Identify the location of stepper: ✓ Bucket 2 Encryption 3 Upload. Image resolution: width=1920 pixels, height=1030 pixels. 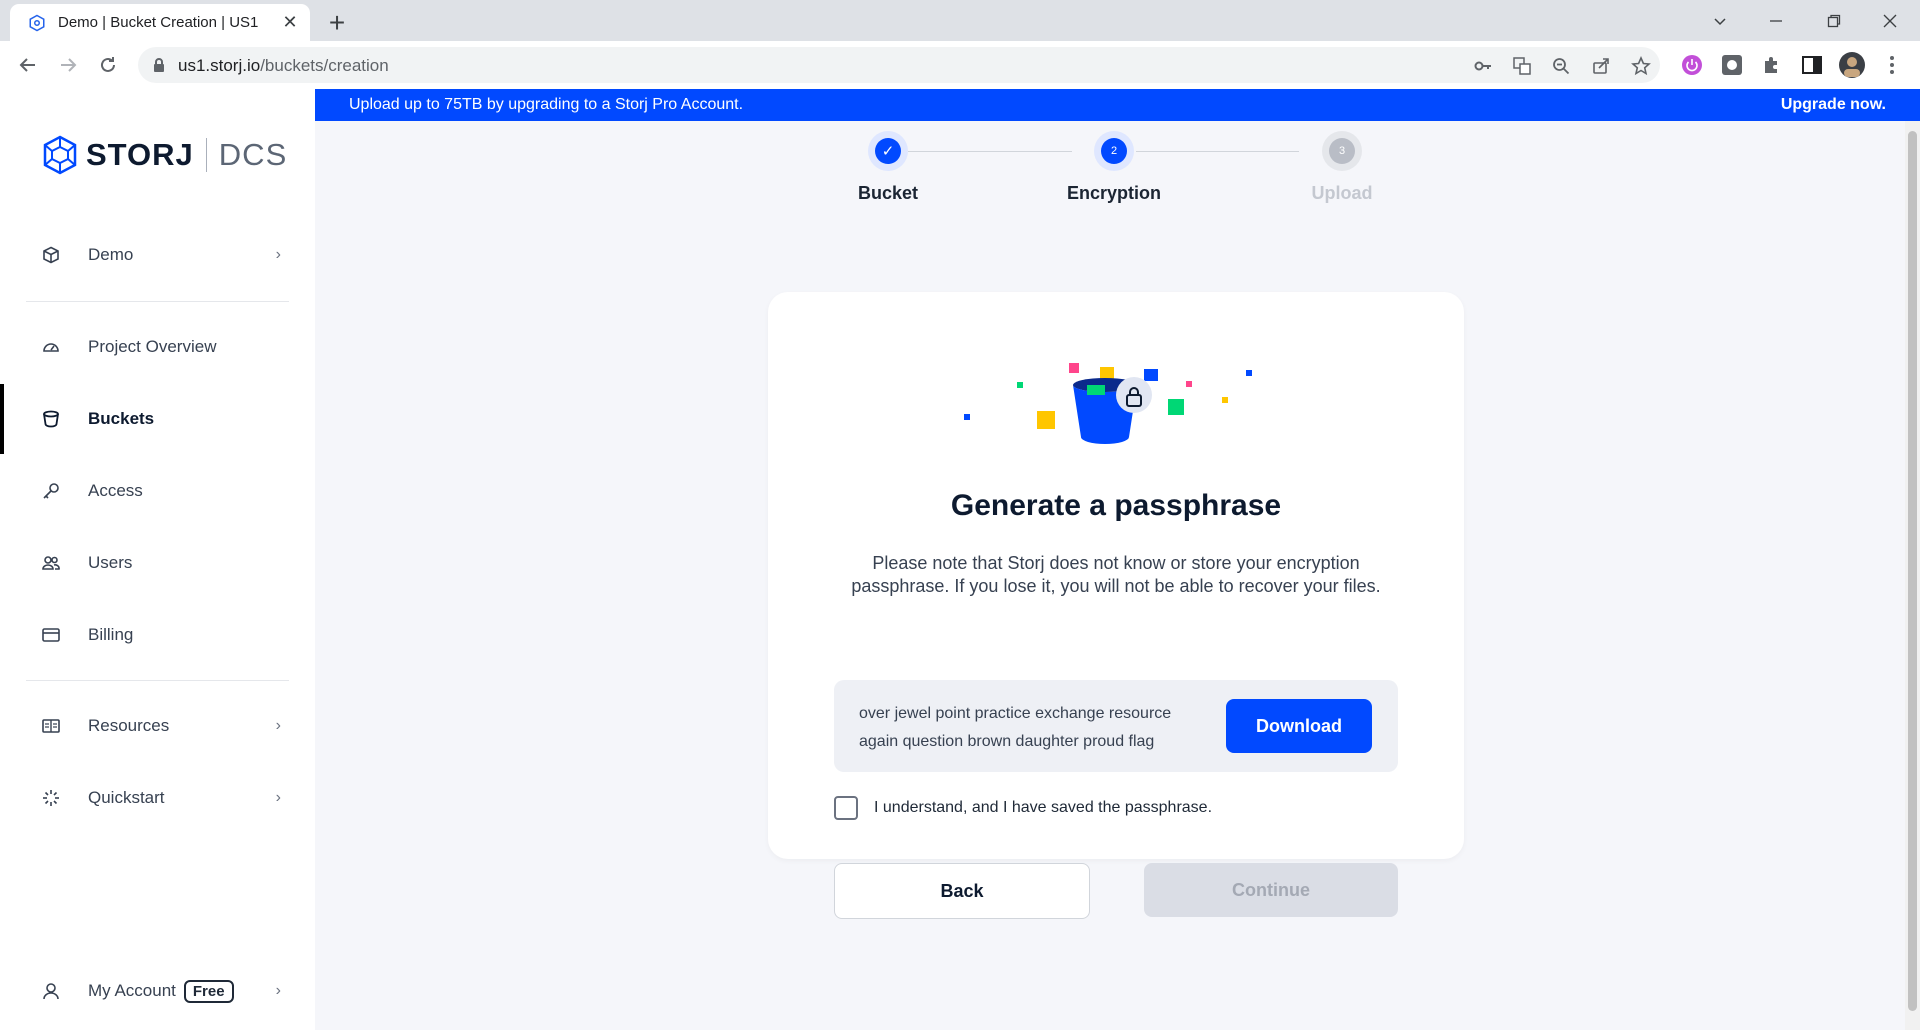
(1117, 171).